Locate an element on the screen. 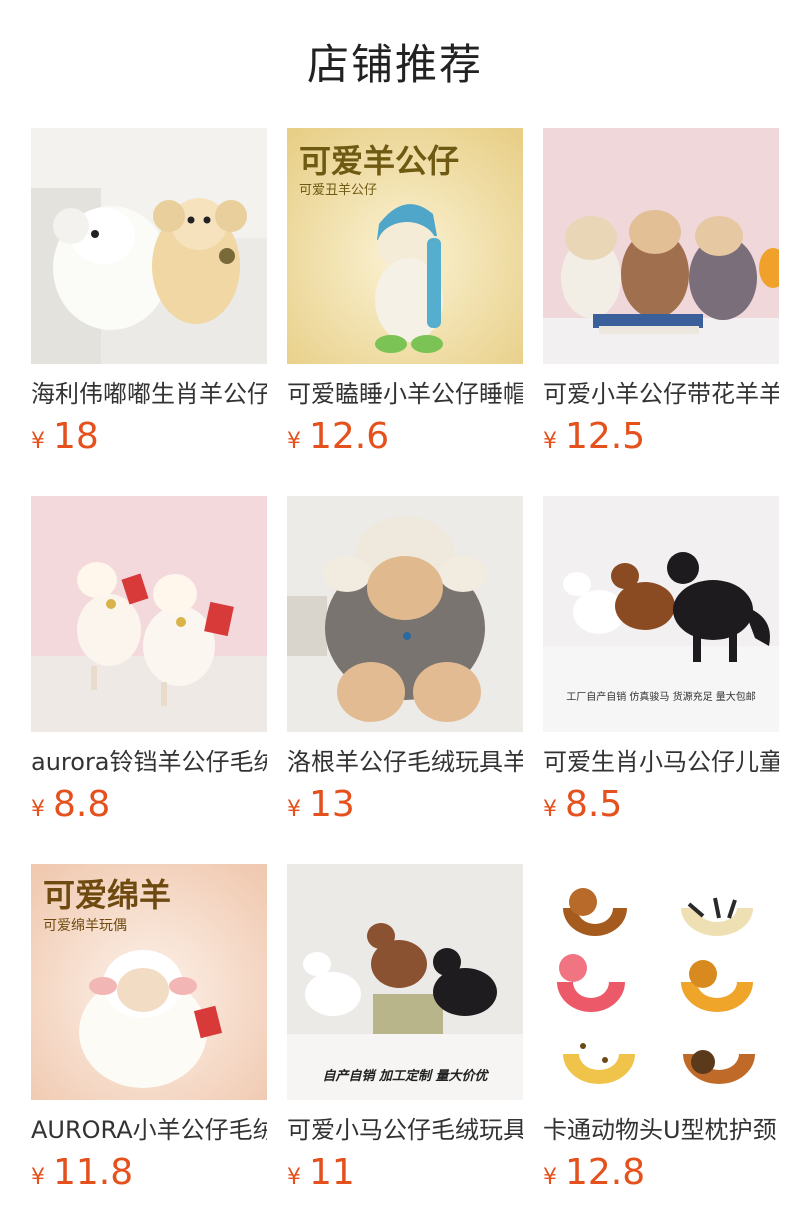 This screenshot has width=790, height=1232. product-price: ¥12.6 is located at coordinates (338, 437).